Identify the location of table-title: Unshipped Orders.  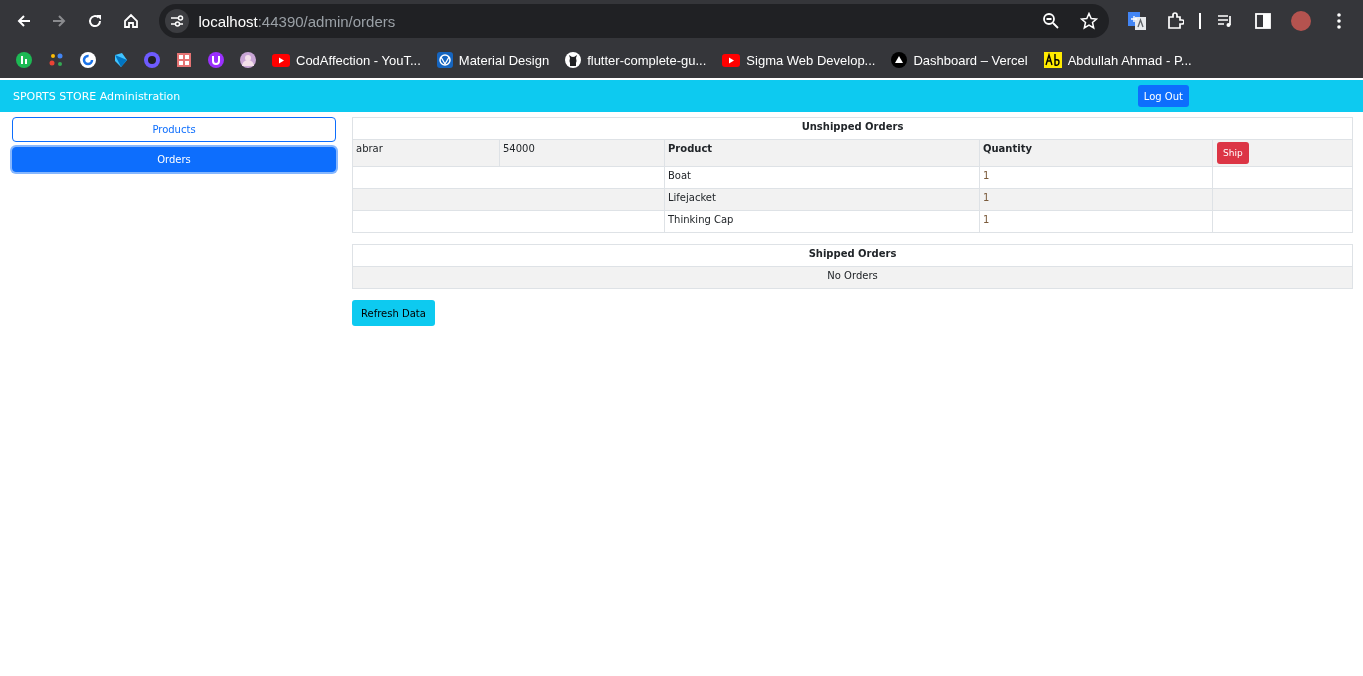
(852, 128).